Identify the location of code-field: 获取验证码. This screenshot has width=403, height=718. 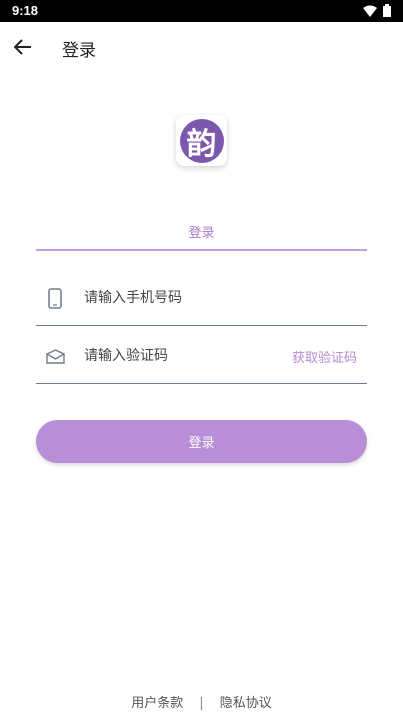
(201, 355).